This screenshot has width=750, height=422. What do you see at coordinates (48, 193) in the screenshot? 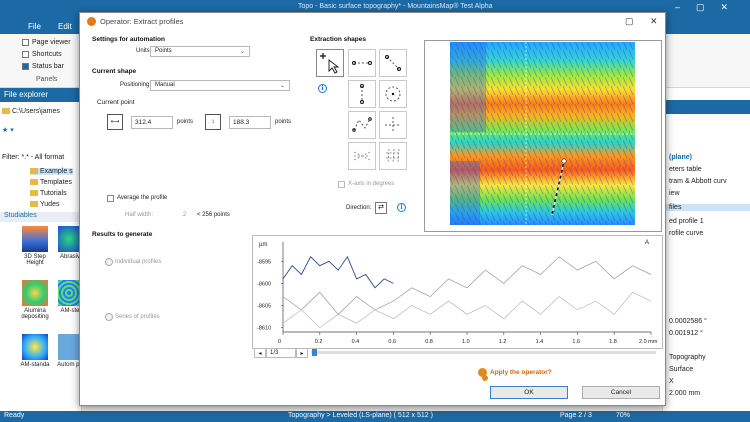
I see `tree-item-tutorials: Tutorials` at bounding box center [48, 193].